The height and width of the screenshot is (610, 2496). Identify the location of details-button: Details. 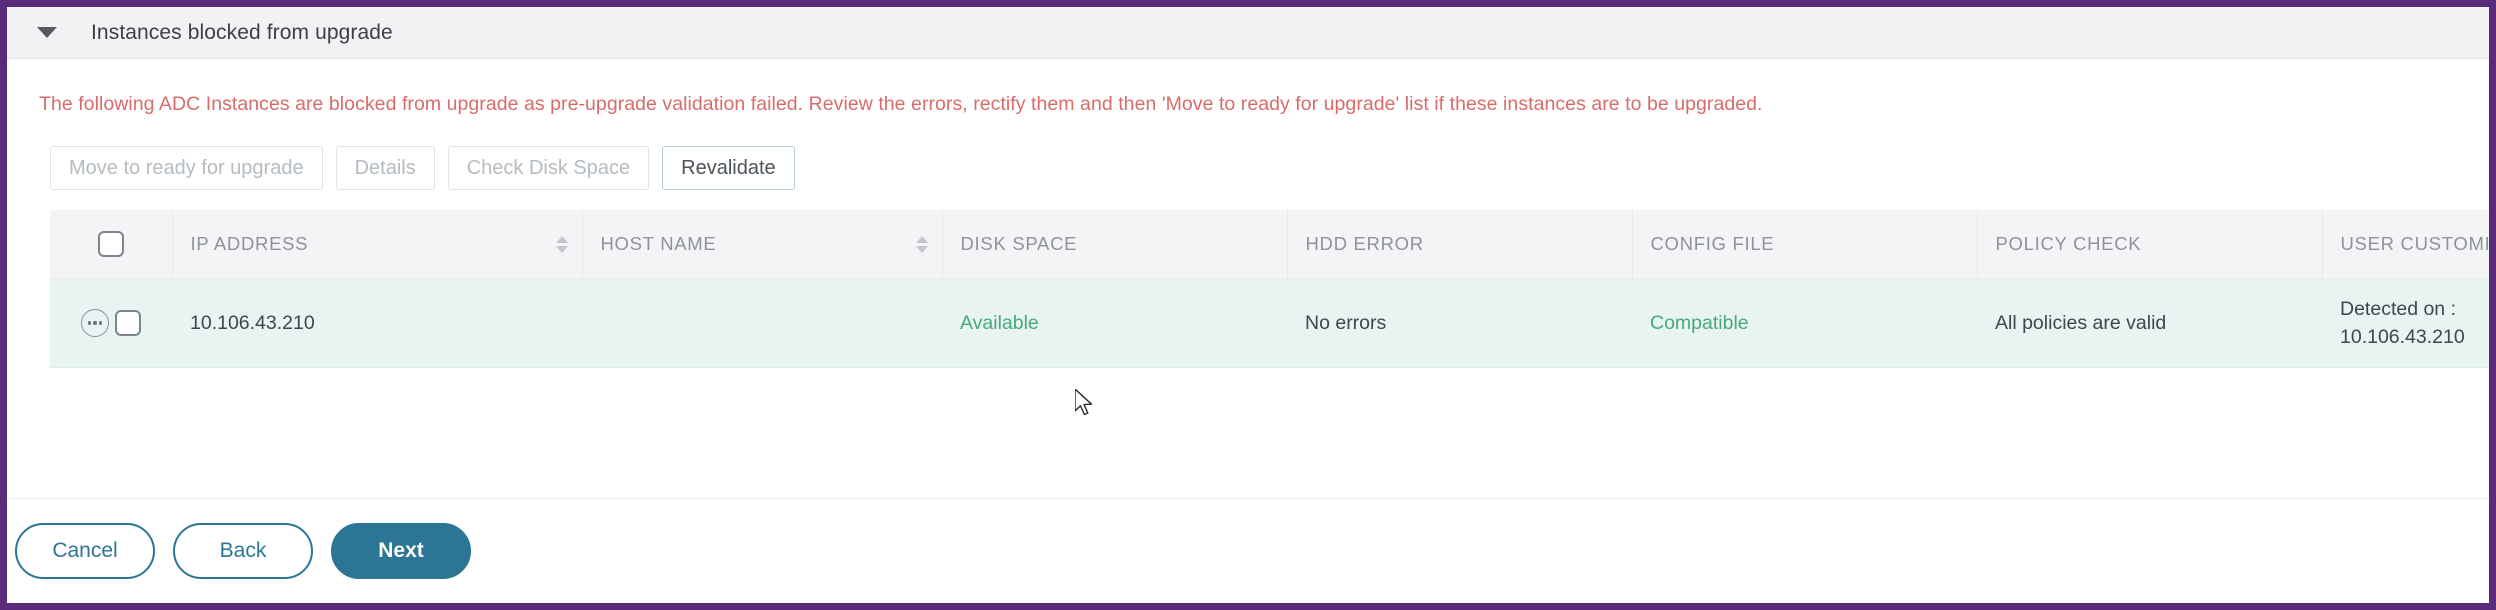
(385, 168).